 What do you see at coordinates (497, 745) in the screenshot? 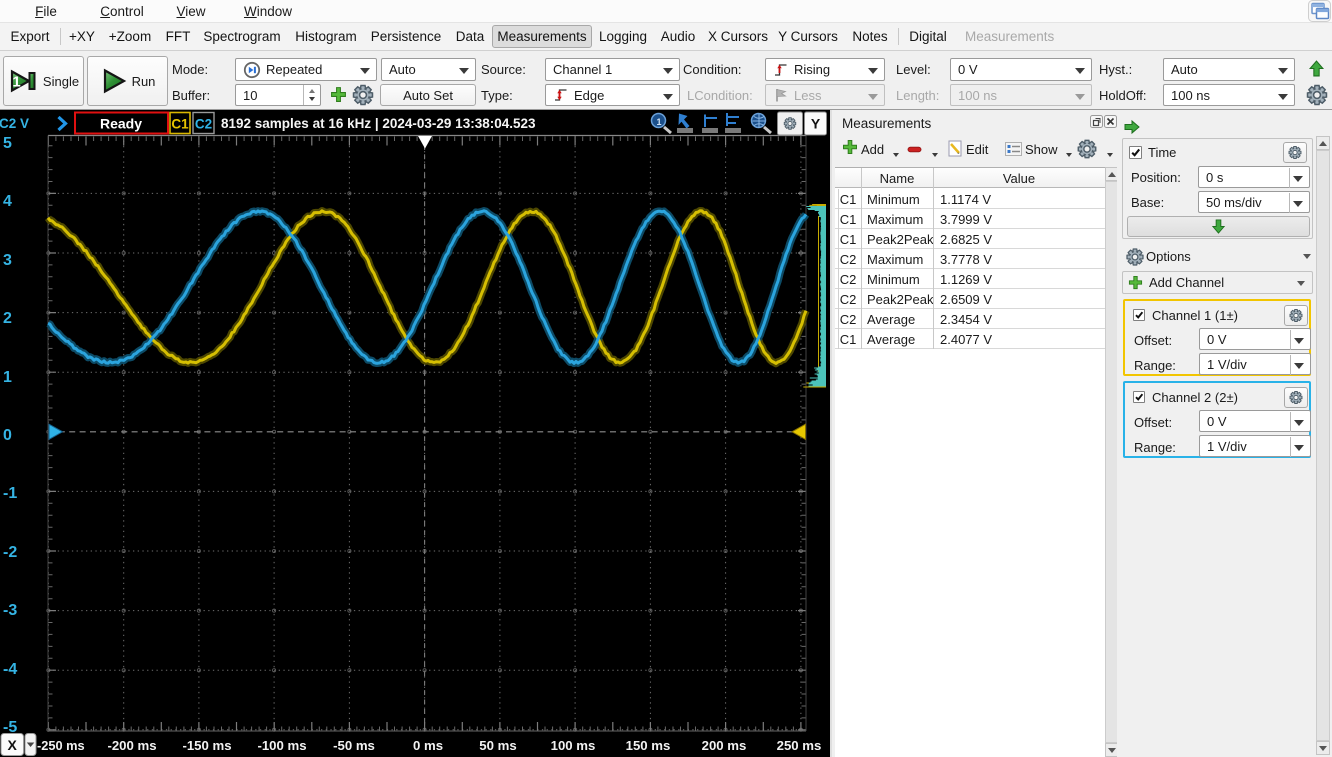
I see `svg-text: 50 ms` at bounding box center [497, 745].